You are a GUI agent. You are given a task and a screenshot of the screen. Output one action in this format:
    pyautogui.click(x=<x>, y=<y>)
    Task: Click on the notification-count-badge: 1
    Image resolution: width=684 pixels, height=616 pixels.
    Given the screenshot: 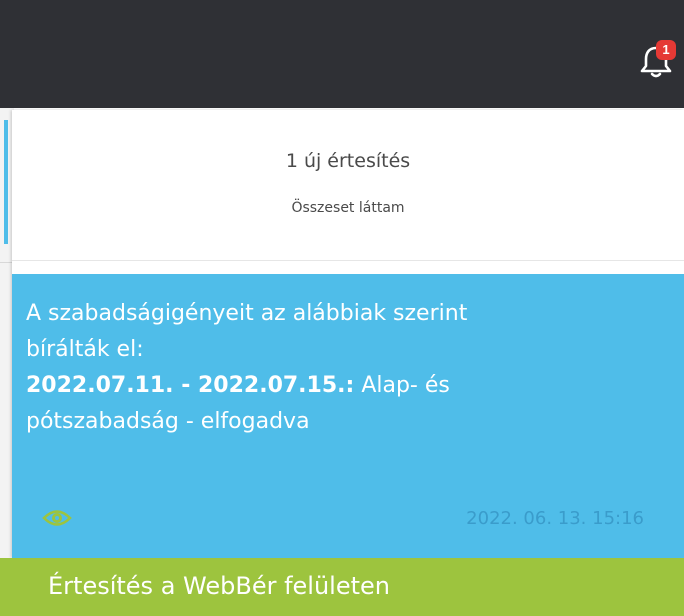 What is the action you would take?
    pyautogui.click(x=666, y=50)
    